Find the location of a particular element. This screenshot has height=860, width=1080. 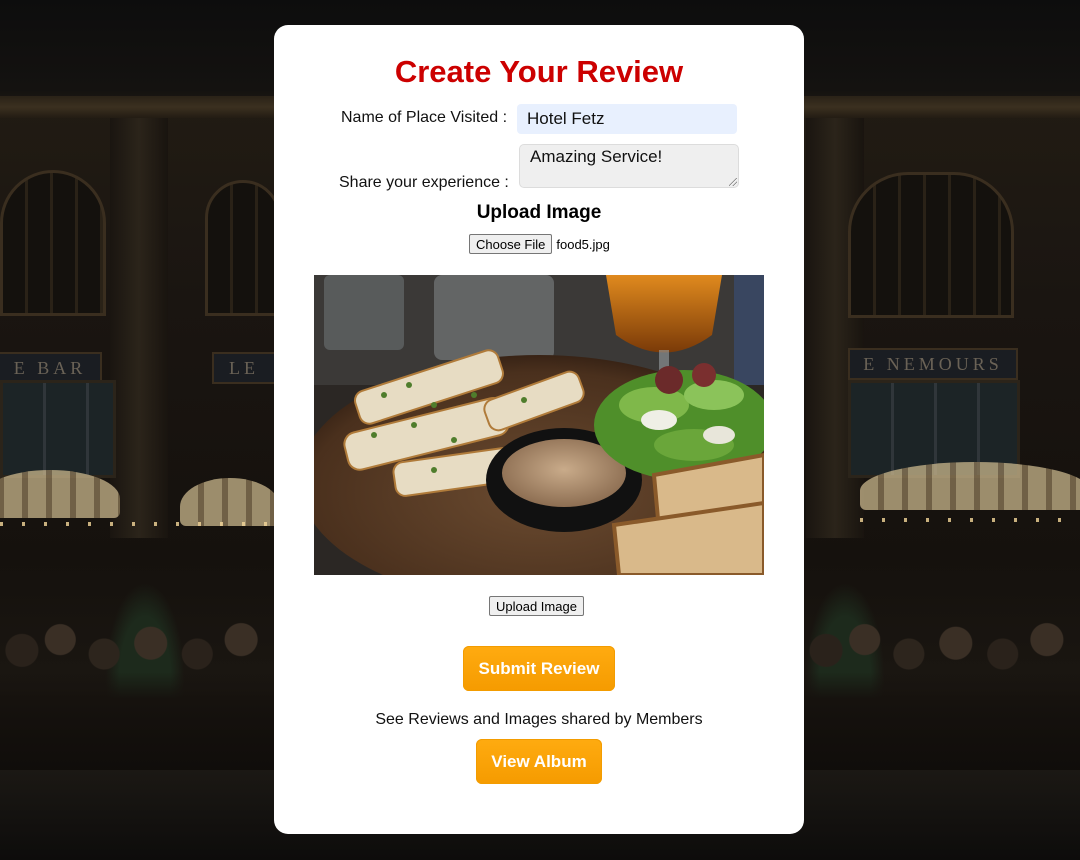

view-album-button: View Album is located at coordinates (539, 761).